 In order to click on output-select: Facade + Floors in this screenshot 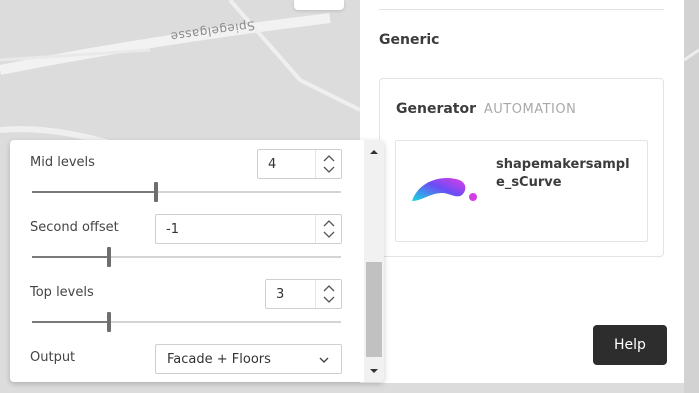, I will do `click(248, 359)`.